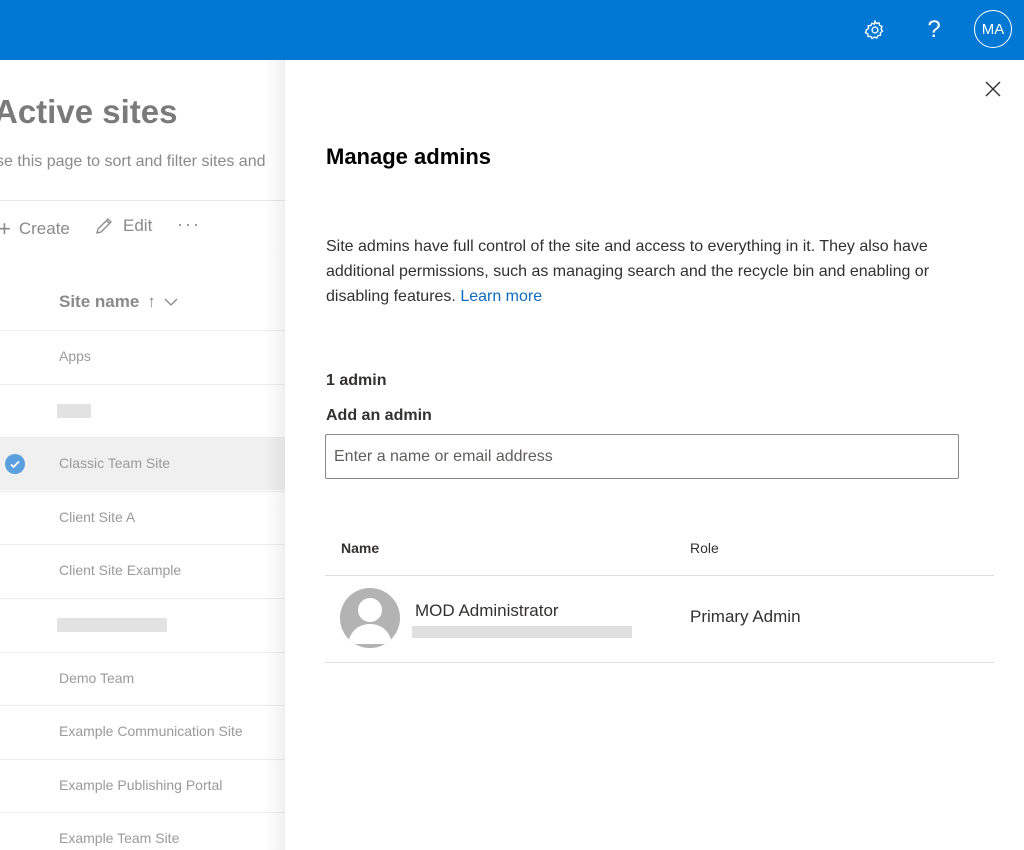 This screenshot has width=1024, height=850. I want to click on panel-shadow, so click(275, 455).